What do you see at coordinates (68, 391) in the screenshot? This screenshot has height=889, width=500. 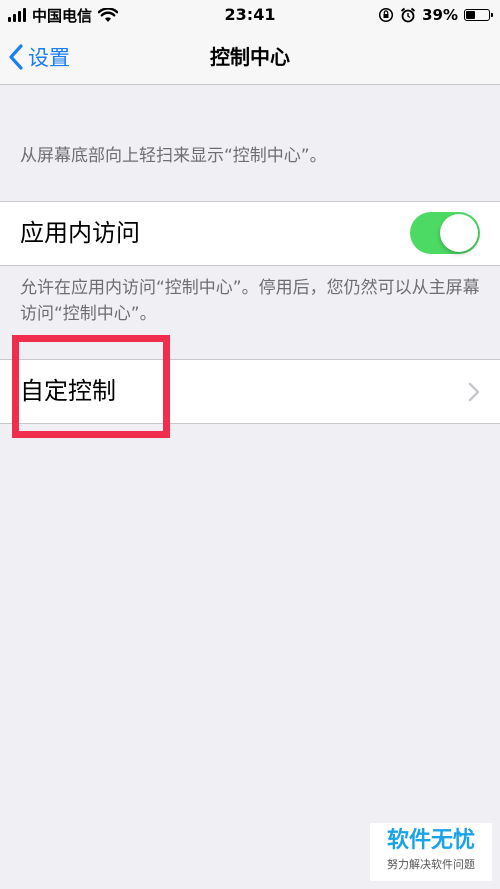 I see `customize-controls-label: 自定控制` at bounding box center [68, 391].